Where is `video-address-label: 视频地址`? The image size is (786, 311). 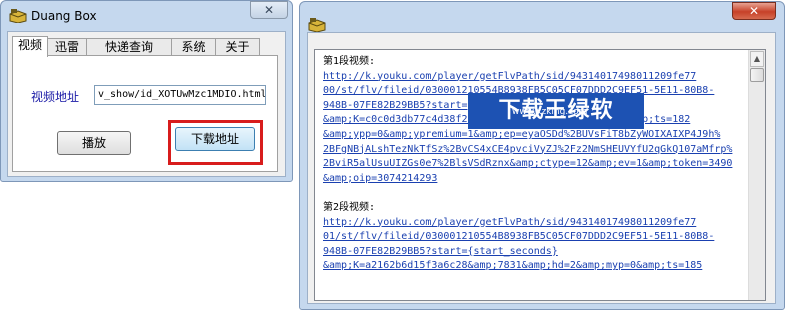
video-address-label: 视频地址 is located at coordinates (55, 97).